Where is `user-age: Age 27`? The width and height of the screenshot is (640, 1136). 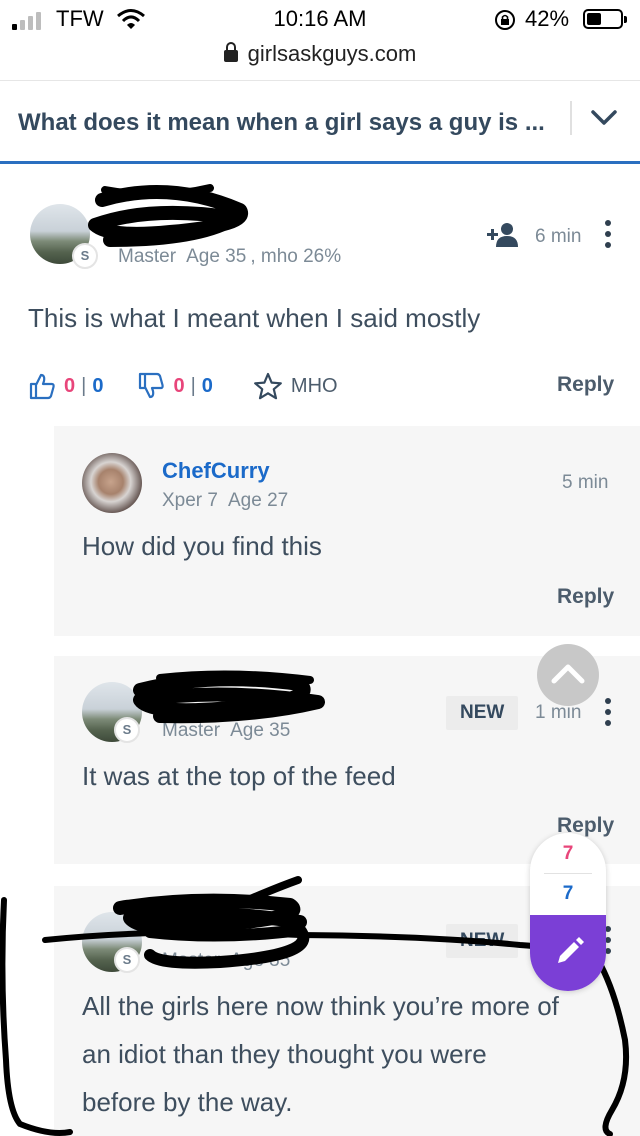 user-age: Age 27 is located at coordinates (258, 500).